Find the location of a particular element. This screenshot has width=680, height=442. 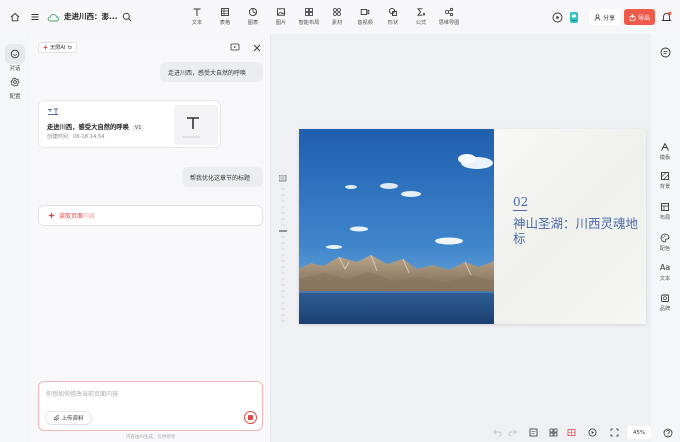

tool-label: 音视频 is located at coordinates (365, 23).